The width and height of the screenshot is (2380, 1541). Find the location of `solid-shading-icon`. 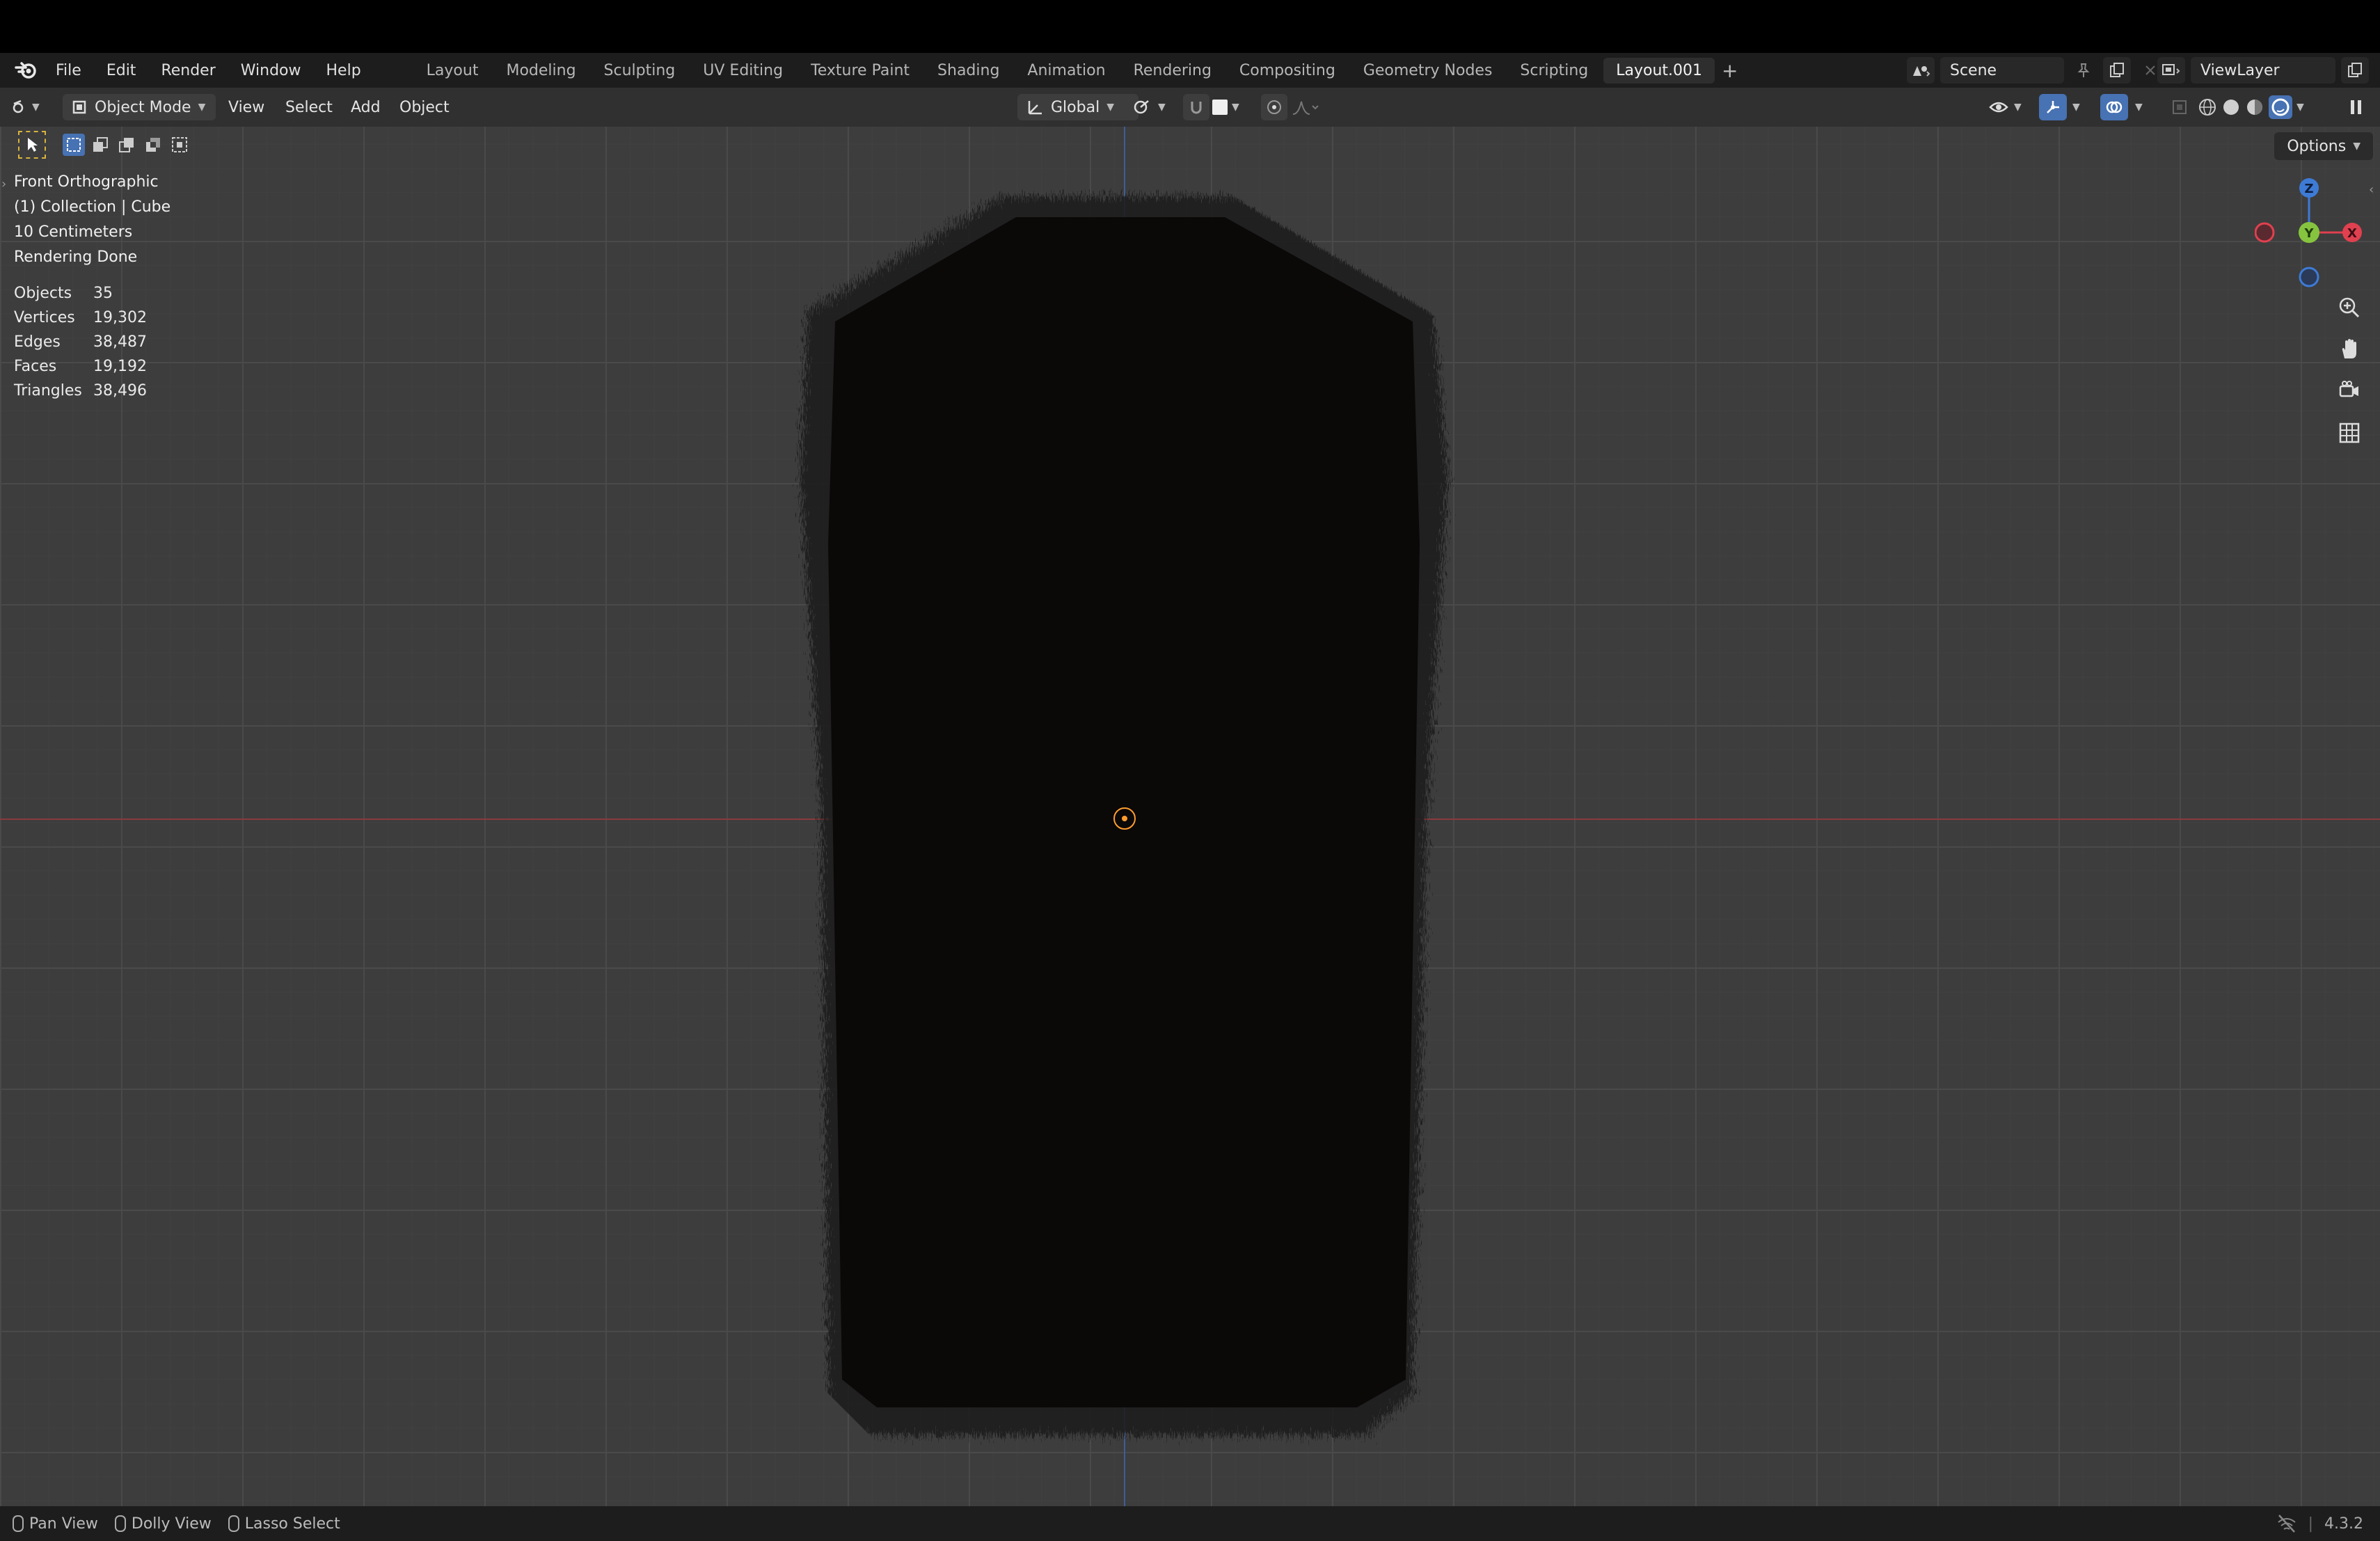

solid-shading-icon is located at coordinates (2231, 107).